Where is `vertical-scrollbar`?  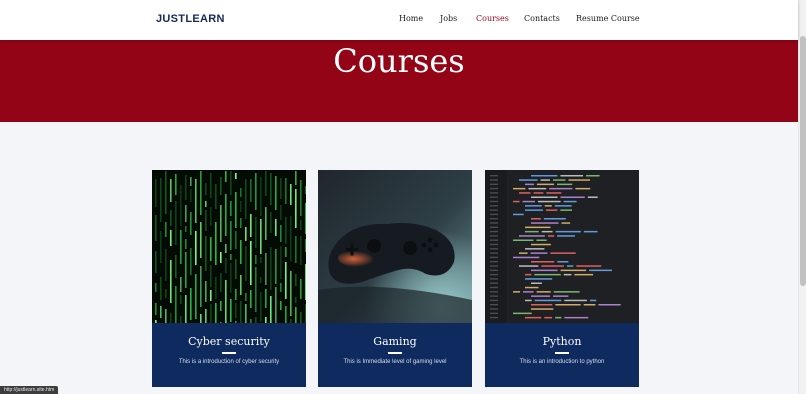
vertical-scrollbar is located at coordinates (802, 197).